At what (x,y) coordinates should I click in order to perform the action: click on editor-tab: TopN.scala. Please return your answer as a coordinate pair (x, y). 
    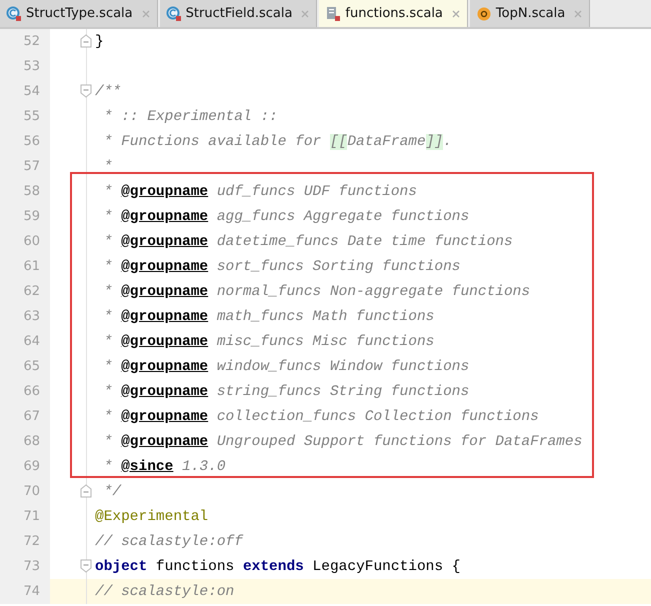
    Looking at the image, I should click on (530, 13).